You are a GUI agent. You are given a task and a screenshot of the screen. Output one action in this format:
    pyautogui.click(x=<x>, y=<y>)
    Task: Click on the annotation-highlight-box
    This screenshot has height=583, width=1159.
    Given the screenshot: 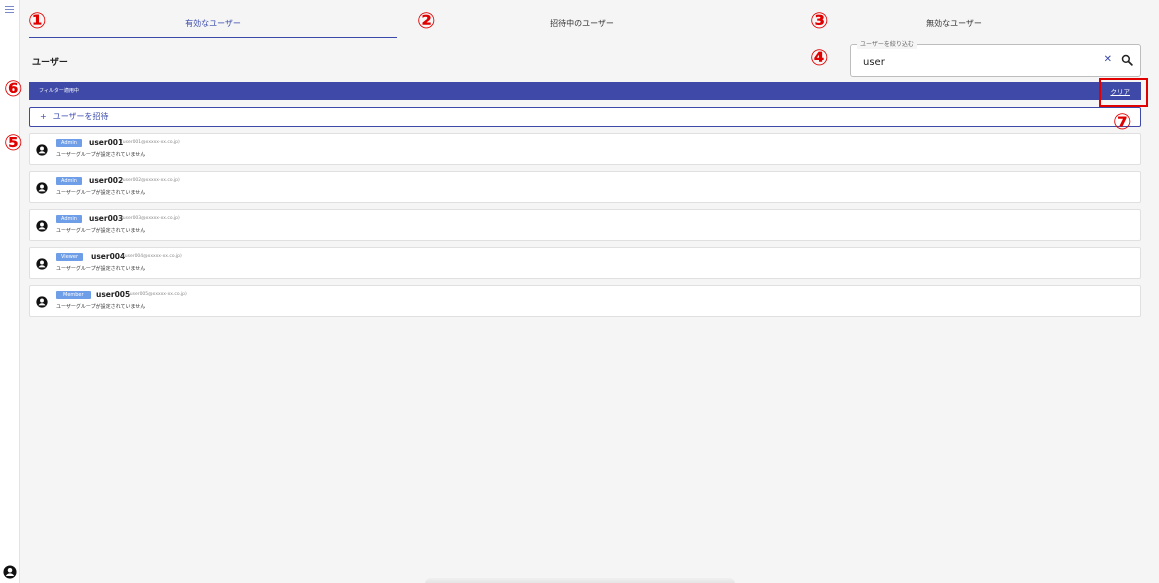 What is the action you would take?
    pyautogui.click(x=1123, y=92)
    